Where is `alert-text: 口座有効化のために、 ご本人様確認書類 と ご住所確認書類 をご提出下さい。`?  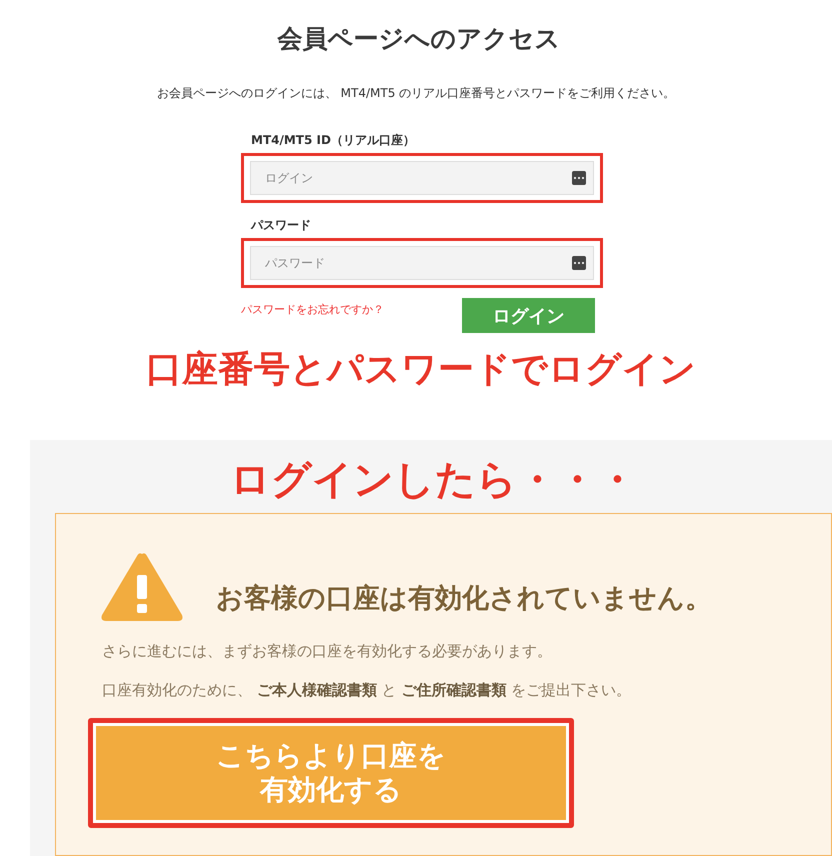
alert-text: 口座有効化のために、 ご本人様確認書類 と ご住所確認書類 をご提出下さい。 is located at coordinates (367, 690).